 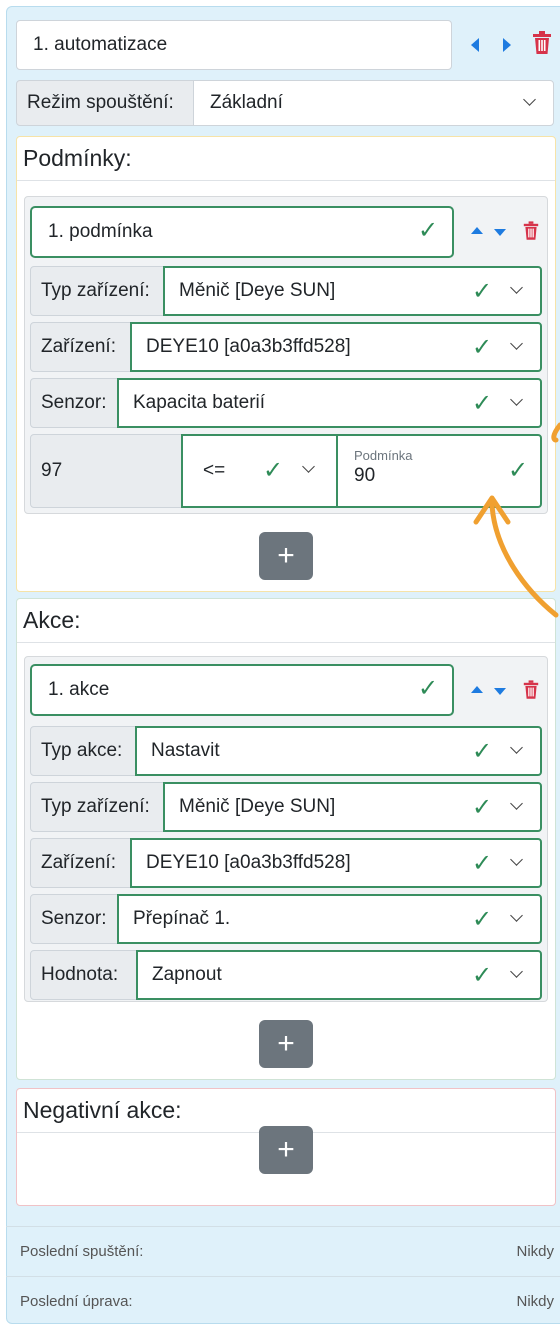 What do you see at coordinates (76, 1301) in the screenshot?
I see `last-edit-label: Poslední úprava:` at bounding box center [76, 1301].